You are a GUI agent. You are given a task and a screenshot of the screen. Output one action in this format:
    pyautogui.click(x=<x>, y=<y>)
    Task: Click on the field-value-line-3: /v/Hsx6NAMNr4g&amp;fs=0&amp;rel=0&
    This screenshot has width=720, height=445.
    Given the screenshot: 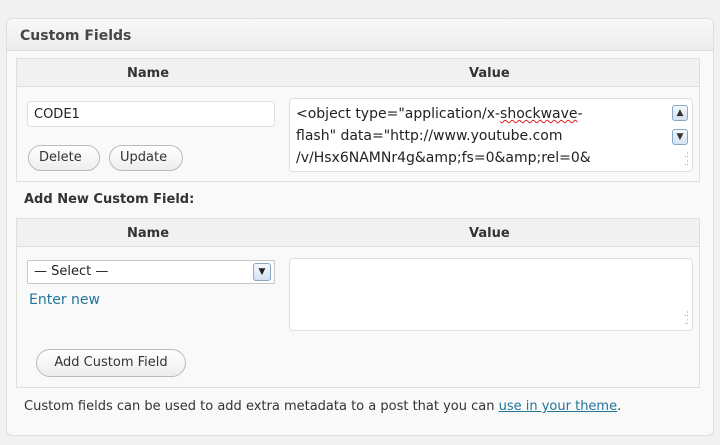 What is the action you would take?
    pyautogui.click(x=443, y=158)
    